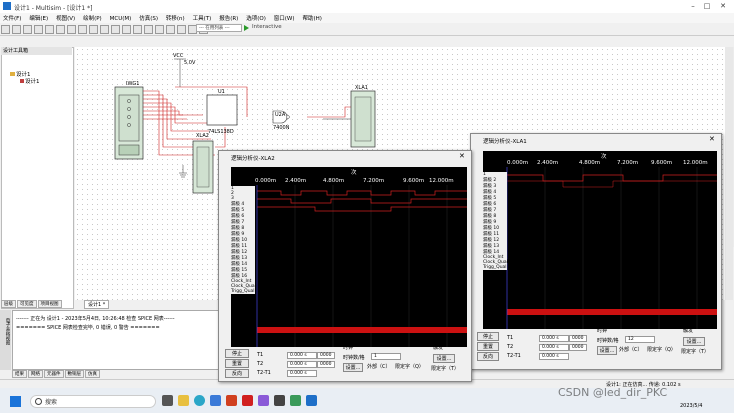 This screenshot has width=734, height=413. What do you see at coordinates (237, 373) in the screenshot?
I see `la2-reverse-button: 反向` at bounding box center [237, 373].